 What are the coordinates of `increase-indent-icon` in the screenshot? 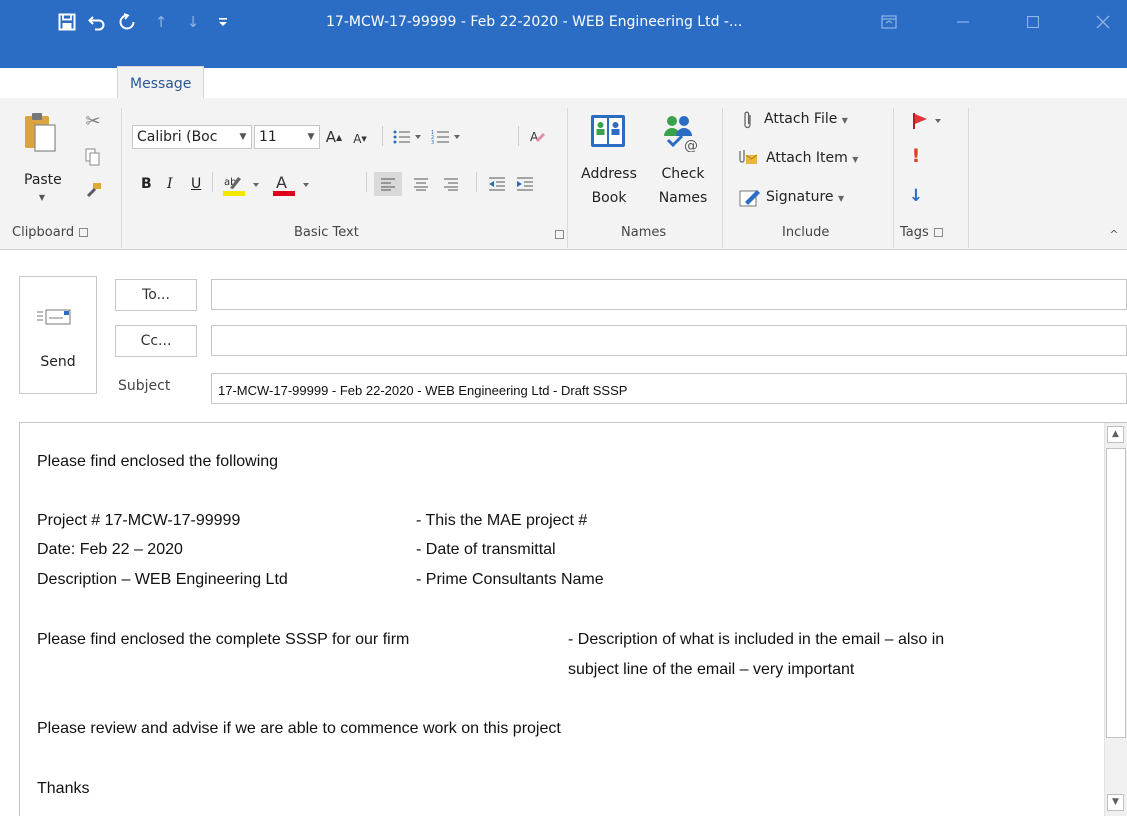 It's located at (525, 184).